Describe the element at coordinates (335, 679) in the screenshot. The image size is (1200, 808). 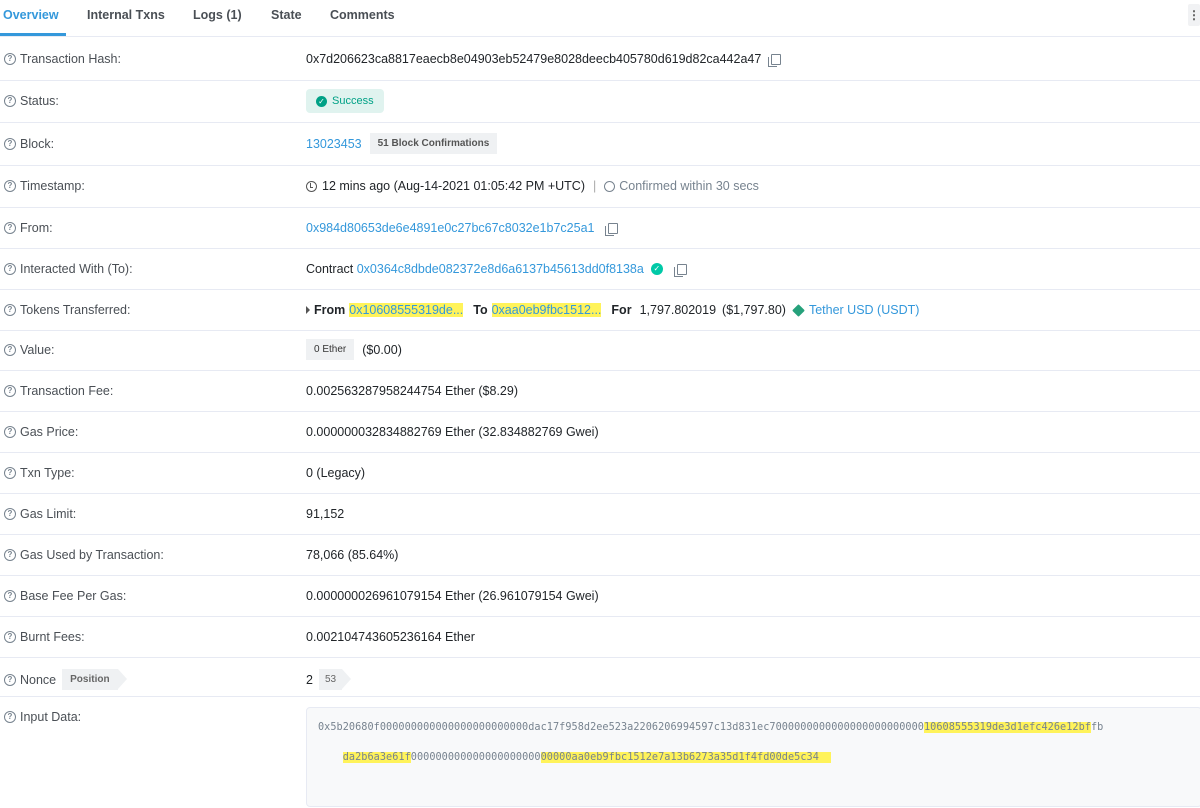
I see `position-value-badge: 53` at that location.